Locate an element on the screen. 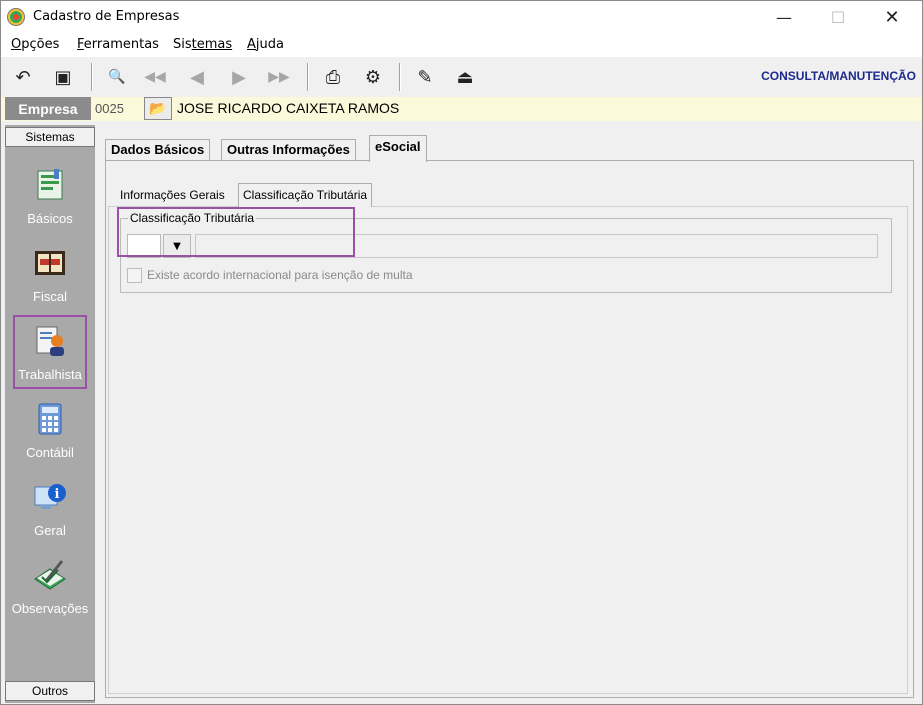 This screenshot has width=923, height=705. sidebar-footer: Outros is located at coordinates (50, 691).